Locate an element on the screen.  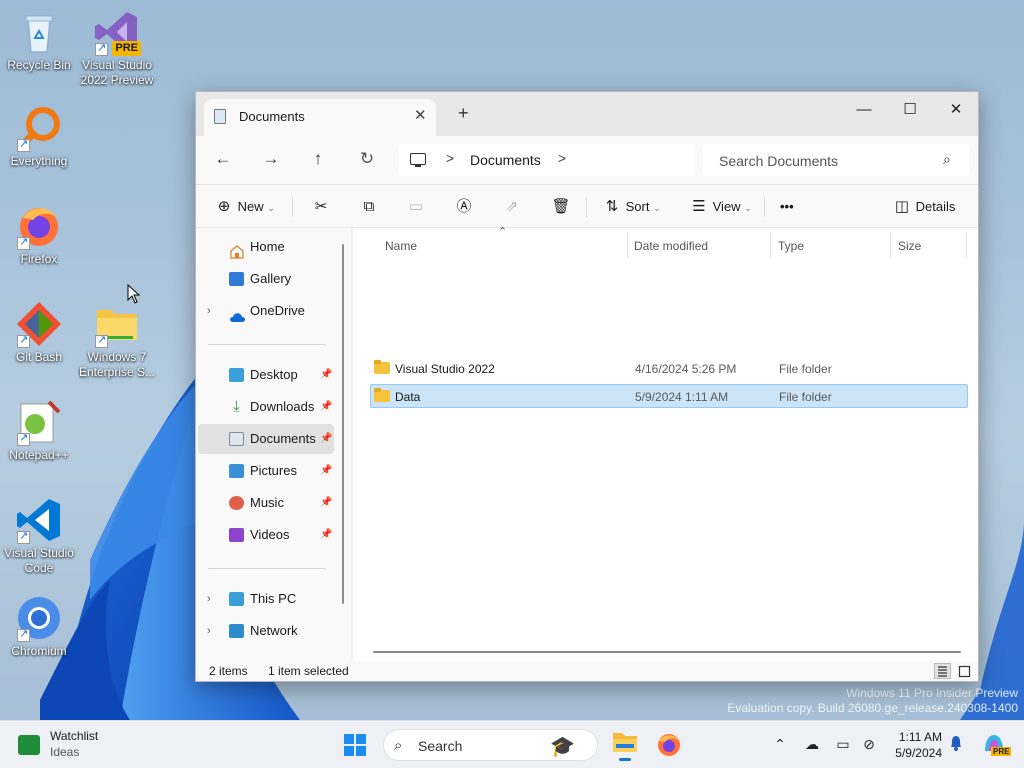
taskbar-file-explorer-button is located at coordinates (625, 745).